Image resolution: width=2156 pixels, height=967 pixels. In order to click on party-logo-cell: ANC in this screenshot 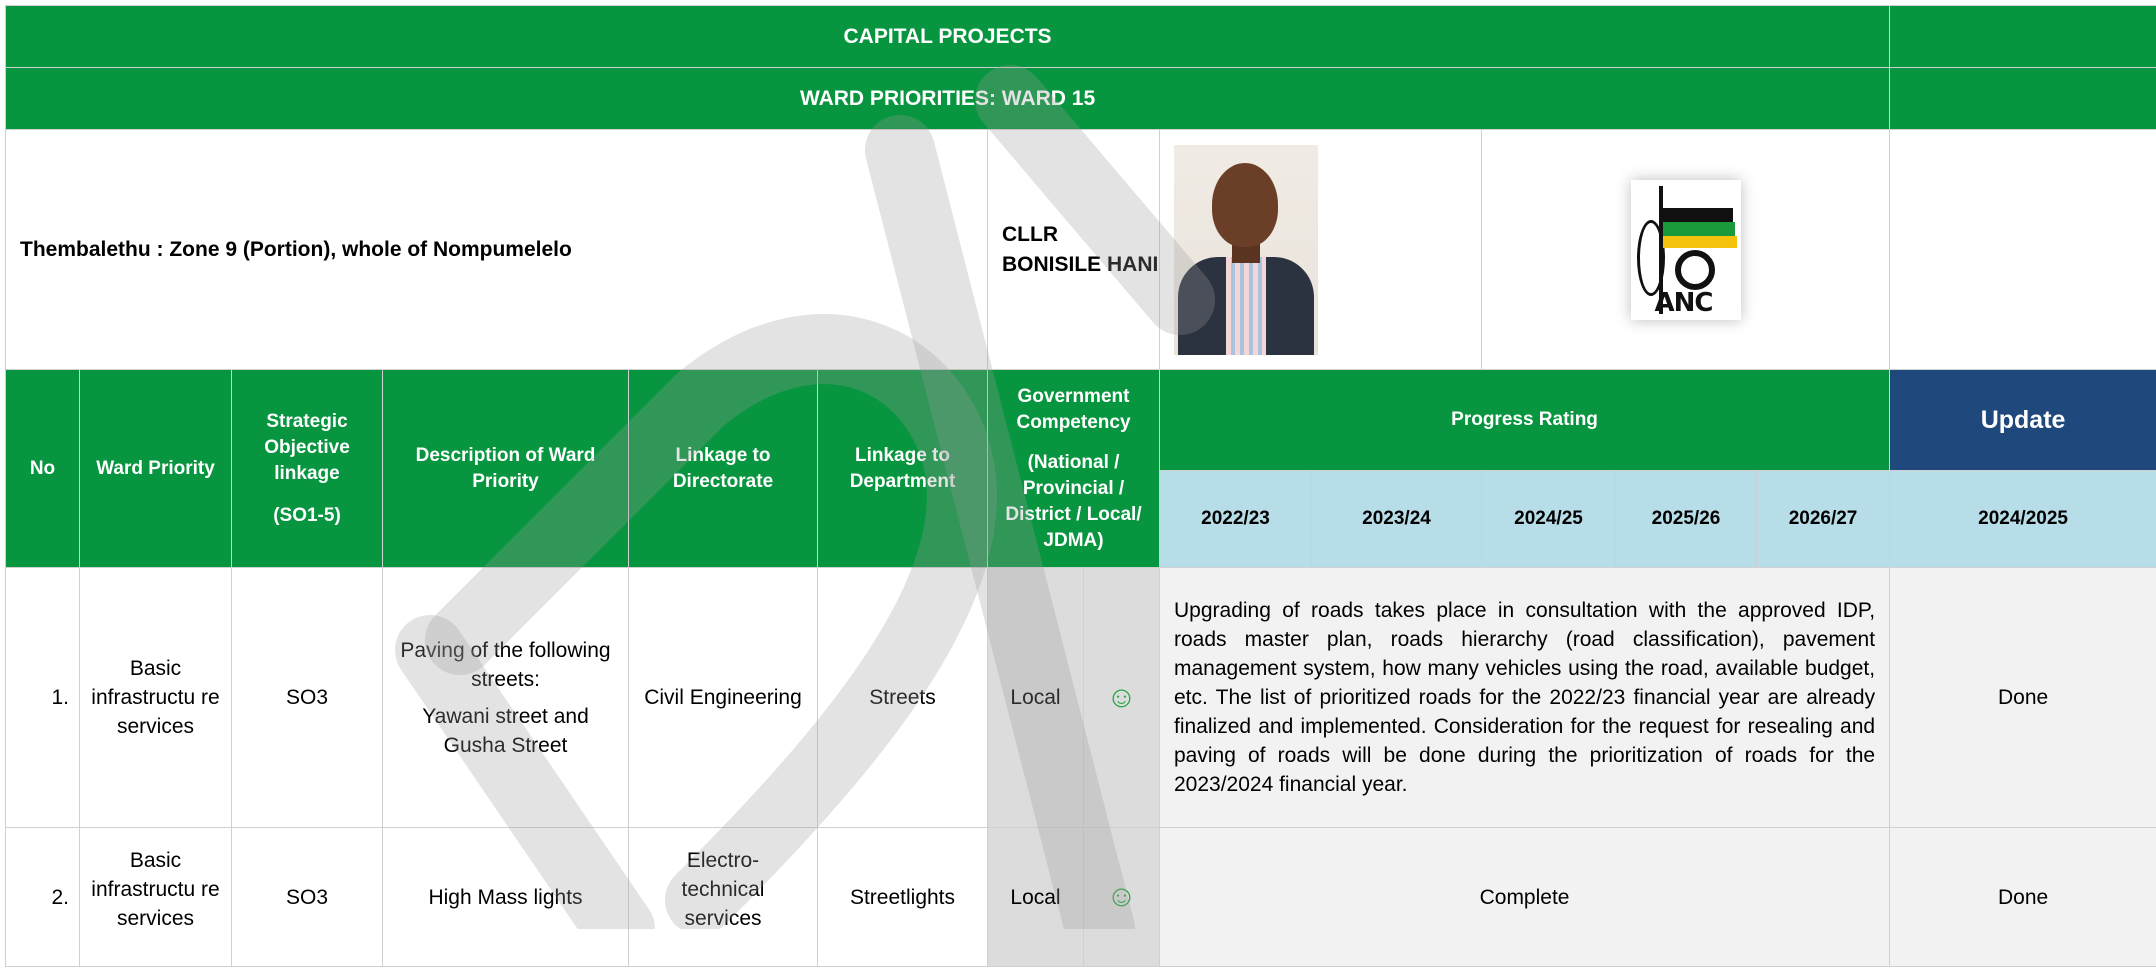, I will do `click(1686, 250)`.